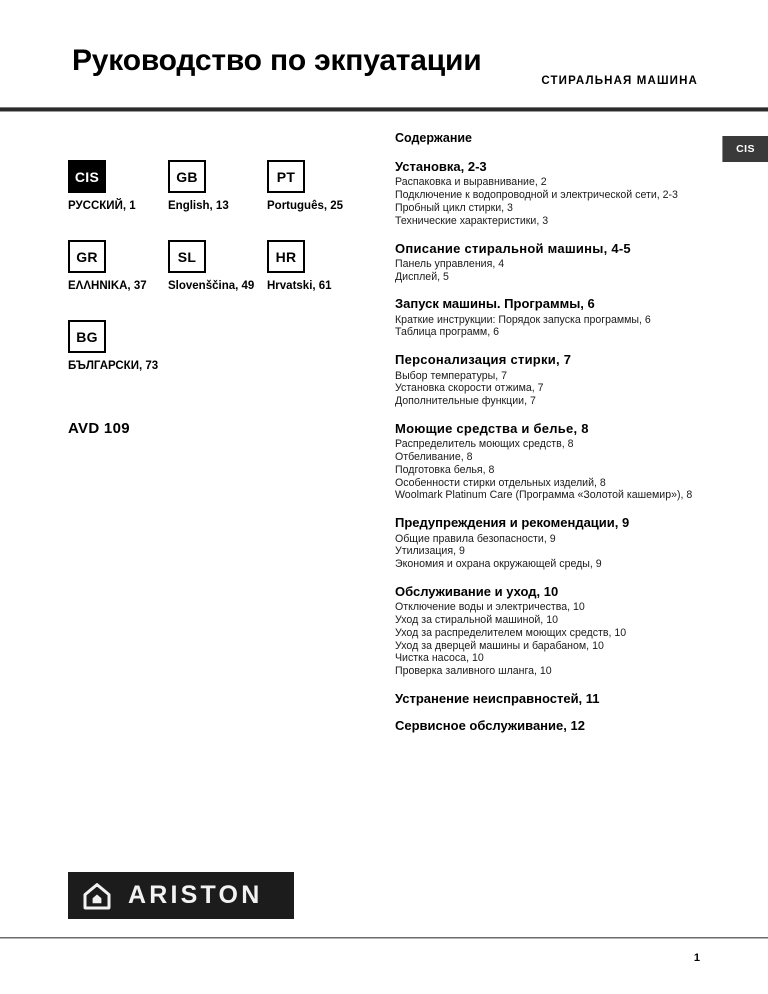 The width and height of the screenshot is (768, 994). I want to click on toc-entry: Панель управления, 4, so click(550, 264).